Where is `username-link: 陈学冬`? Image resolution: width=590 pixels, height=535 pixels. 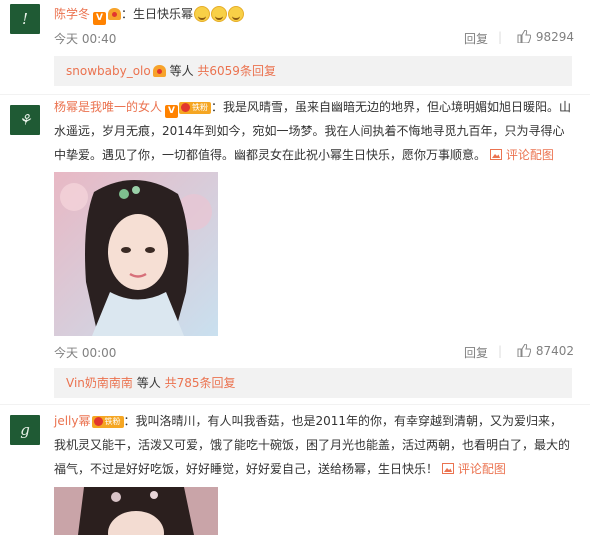
username-link: 陈学冬 is located at coordinates (72, 14).